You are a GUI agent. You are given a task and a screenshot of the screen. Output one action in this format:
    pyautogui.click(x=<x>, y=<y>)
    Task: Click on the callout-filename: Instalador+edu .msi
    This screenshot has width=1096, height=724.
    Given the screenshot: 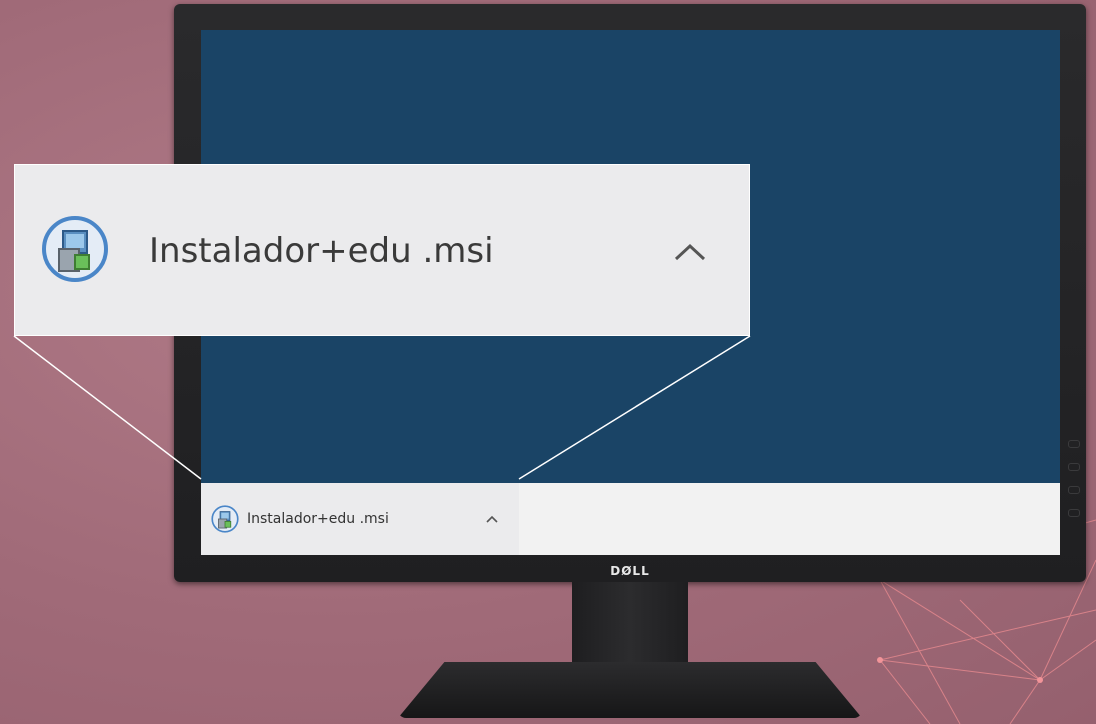 What is the action you would take?
    pyautogui.click(x=321, y=251)
    